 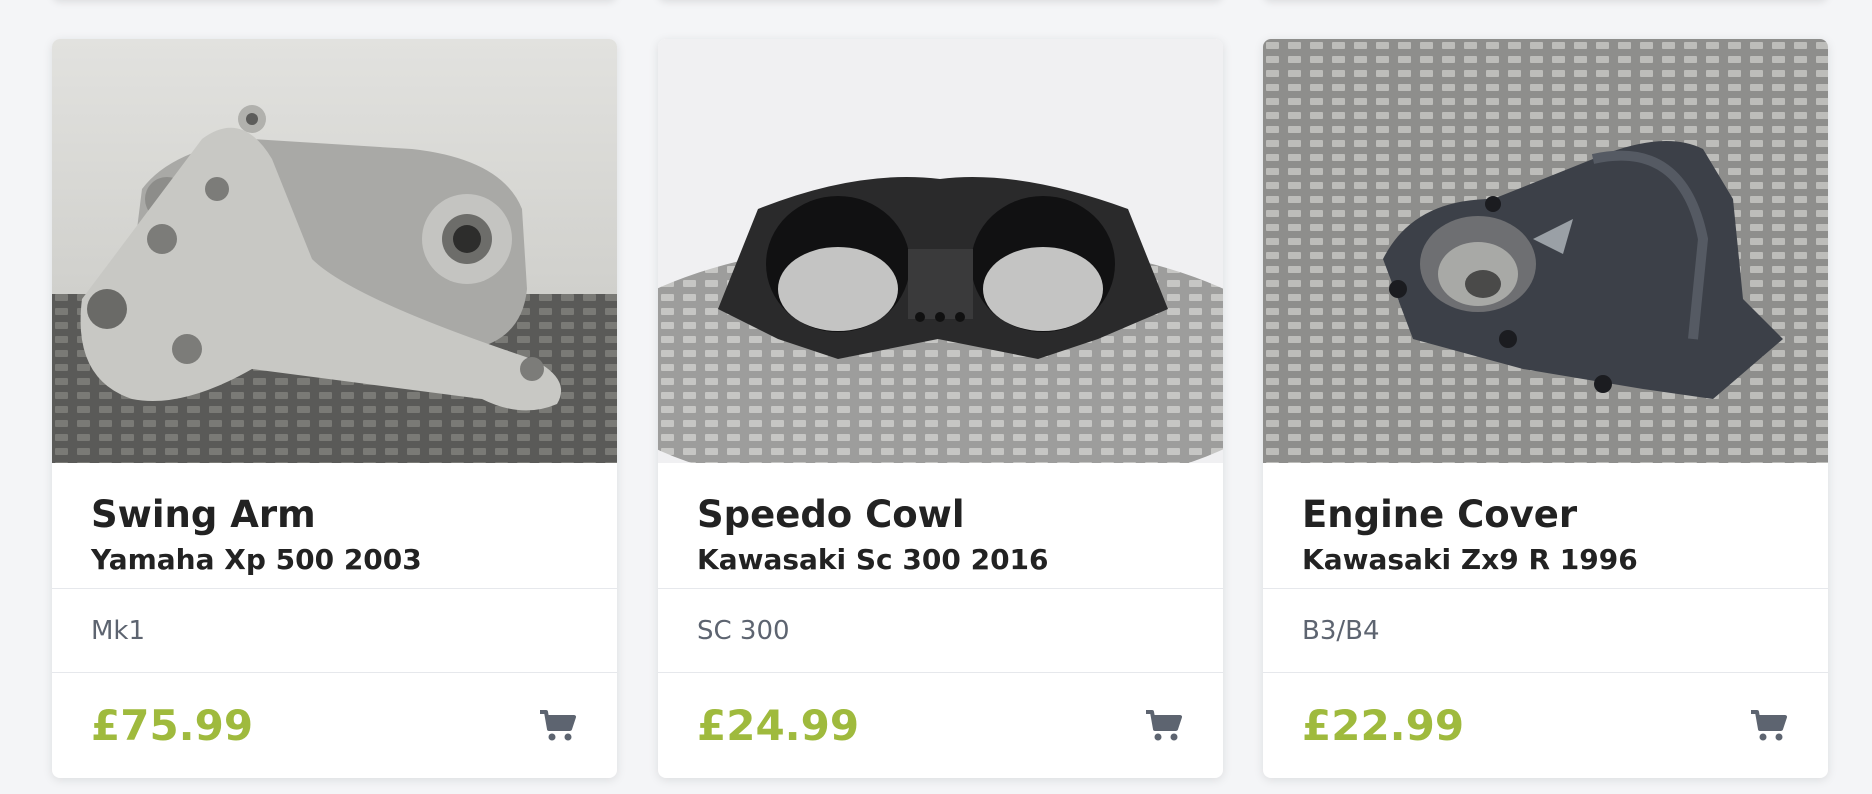 What do you see at coordinates (1383, 725) in the screenshot?
I see `price: £22.99` at bounding box center [1383, 725].